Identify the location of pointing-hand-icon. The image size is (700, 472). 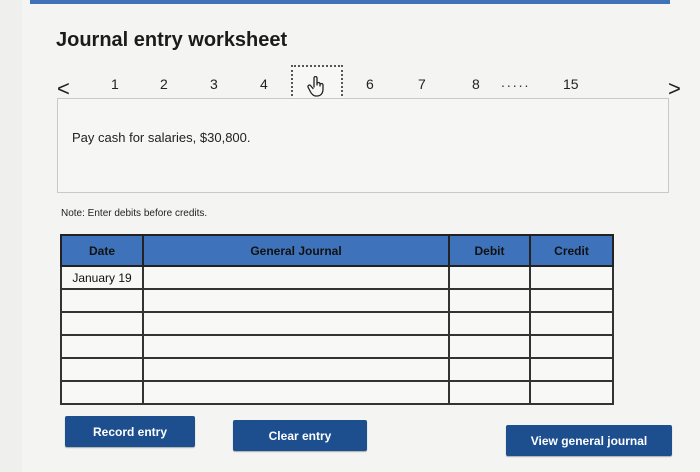
(315, 86).